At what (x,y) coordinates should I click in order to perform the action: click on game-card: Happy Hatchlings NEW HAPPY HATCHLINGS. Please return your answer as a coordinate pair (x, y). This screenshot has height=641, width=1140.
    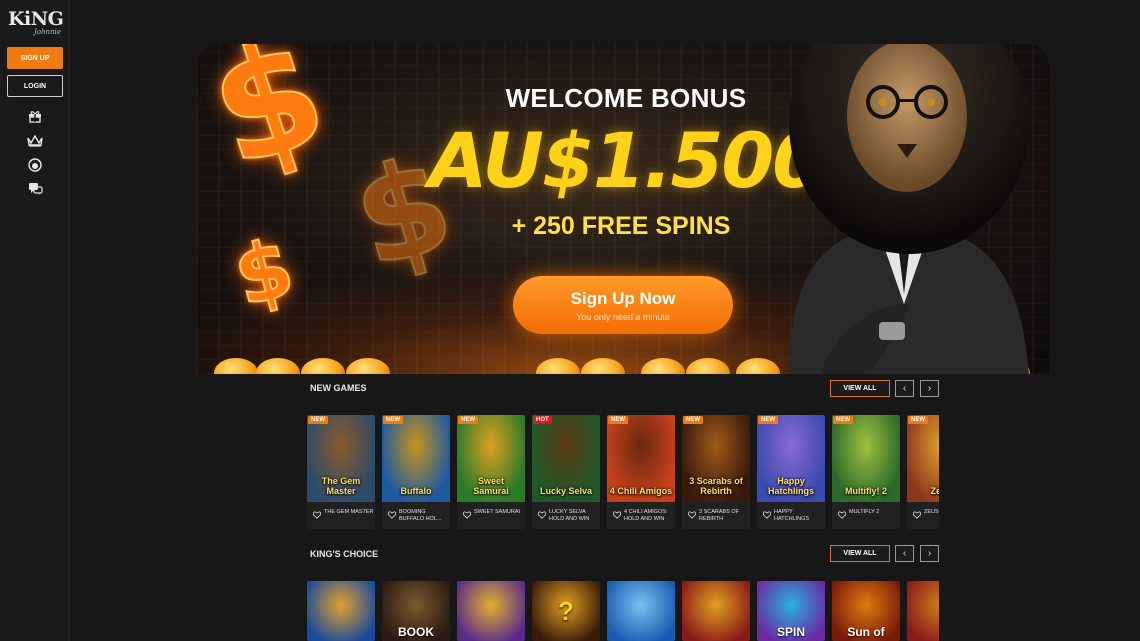
    Looking at the image, I should click on (791, 472).